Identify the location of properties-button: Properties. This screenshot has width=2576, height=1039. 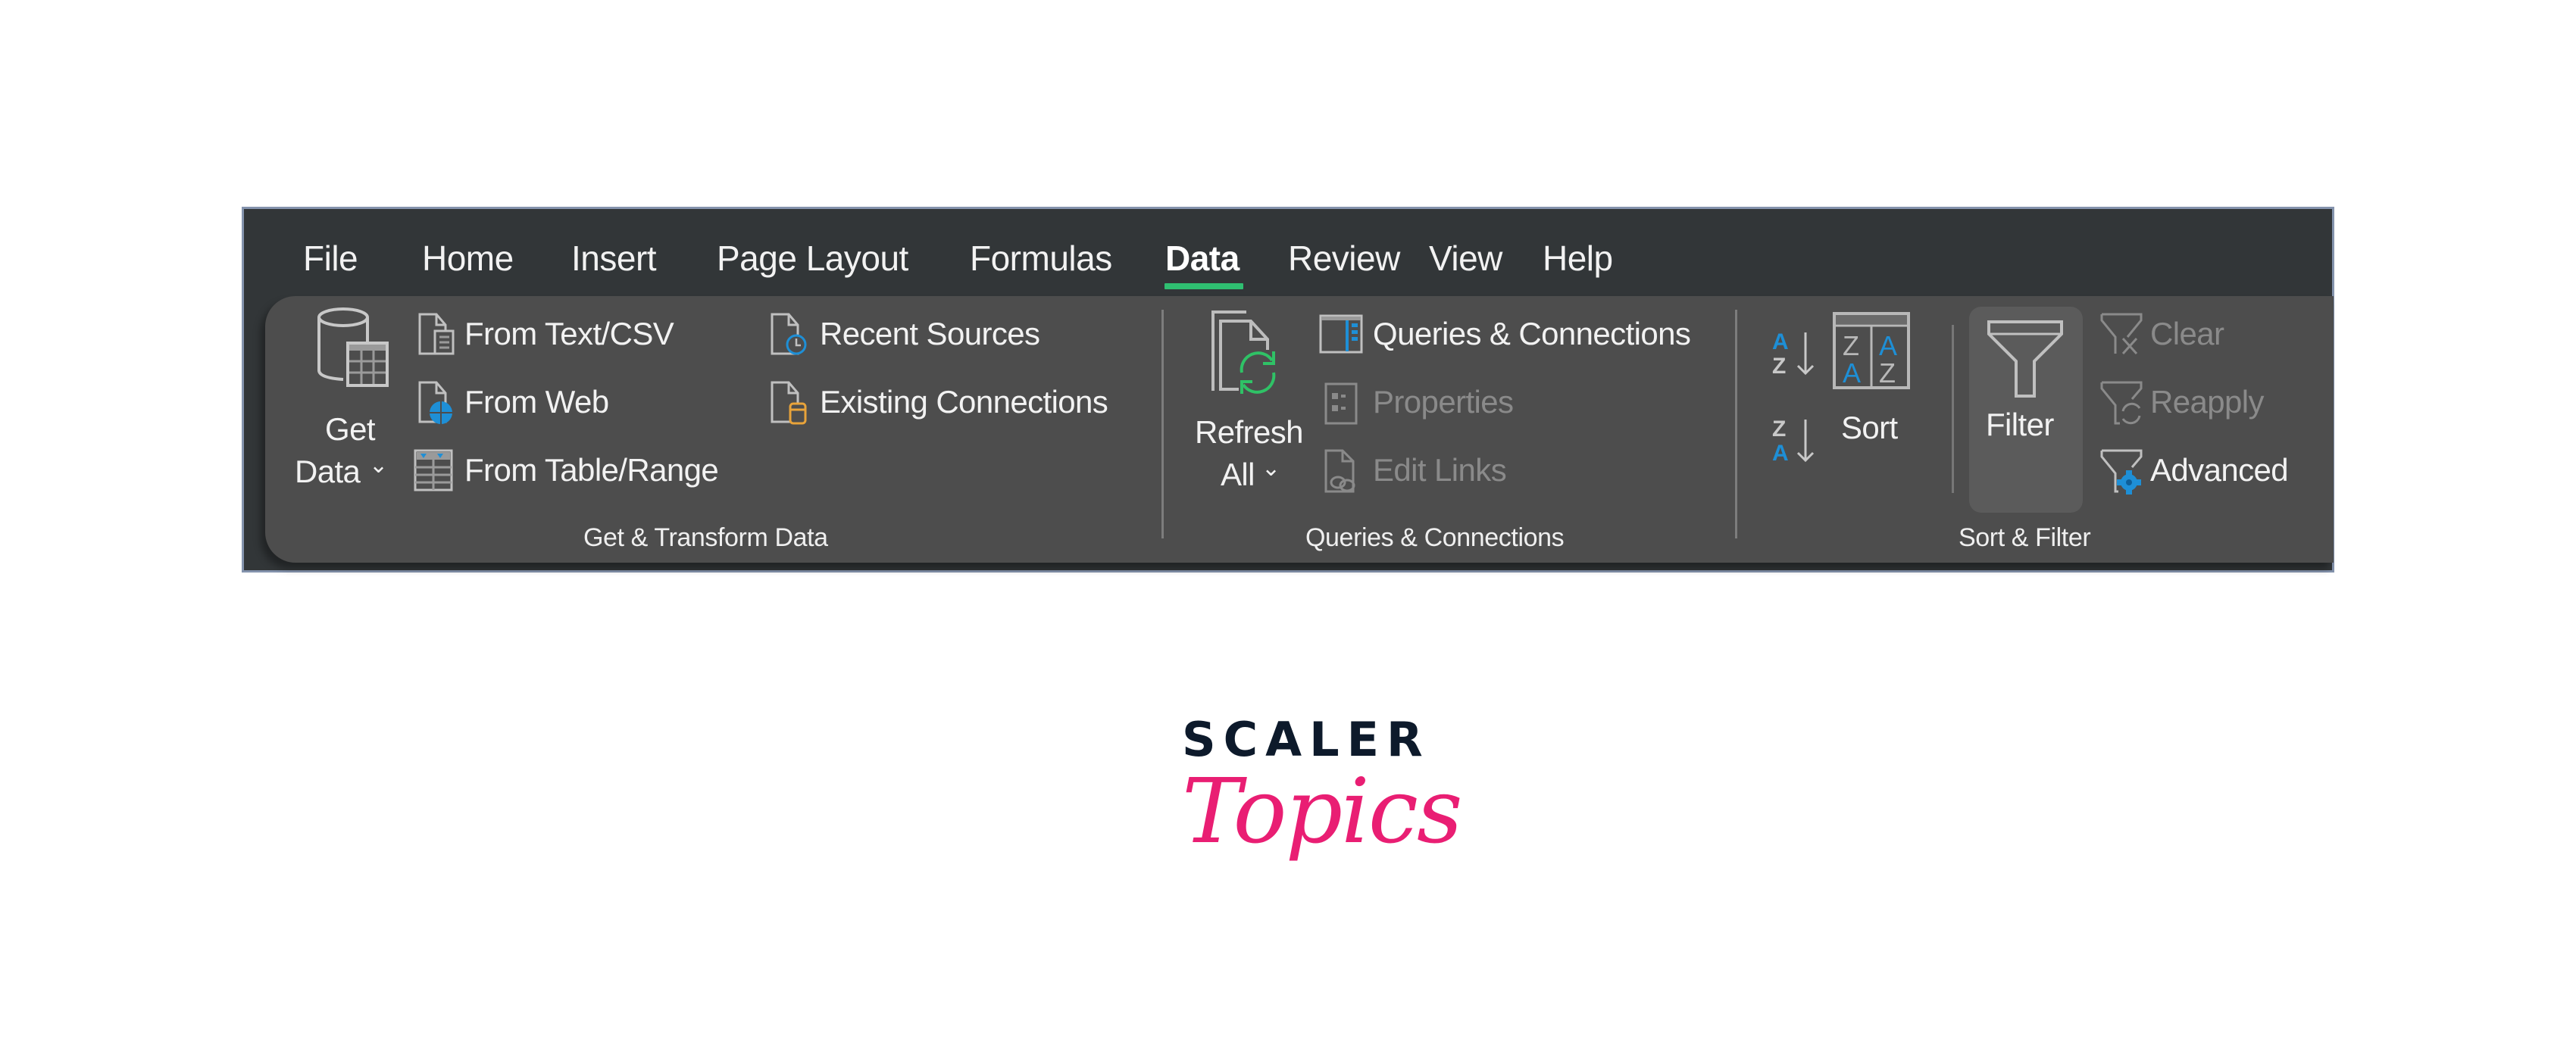
(1432, 402).